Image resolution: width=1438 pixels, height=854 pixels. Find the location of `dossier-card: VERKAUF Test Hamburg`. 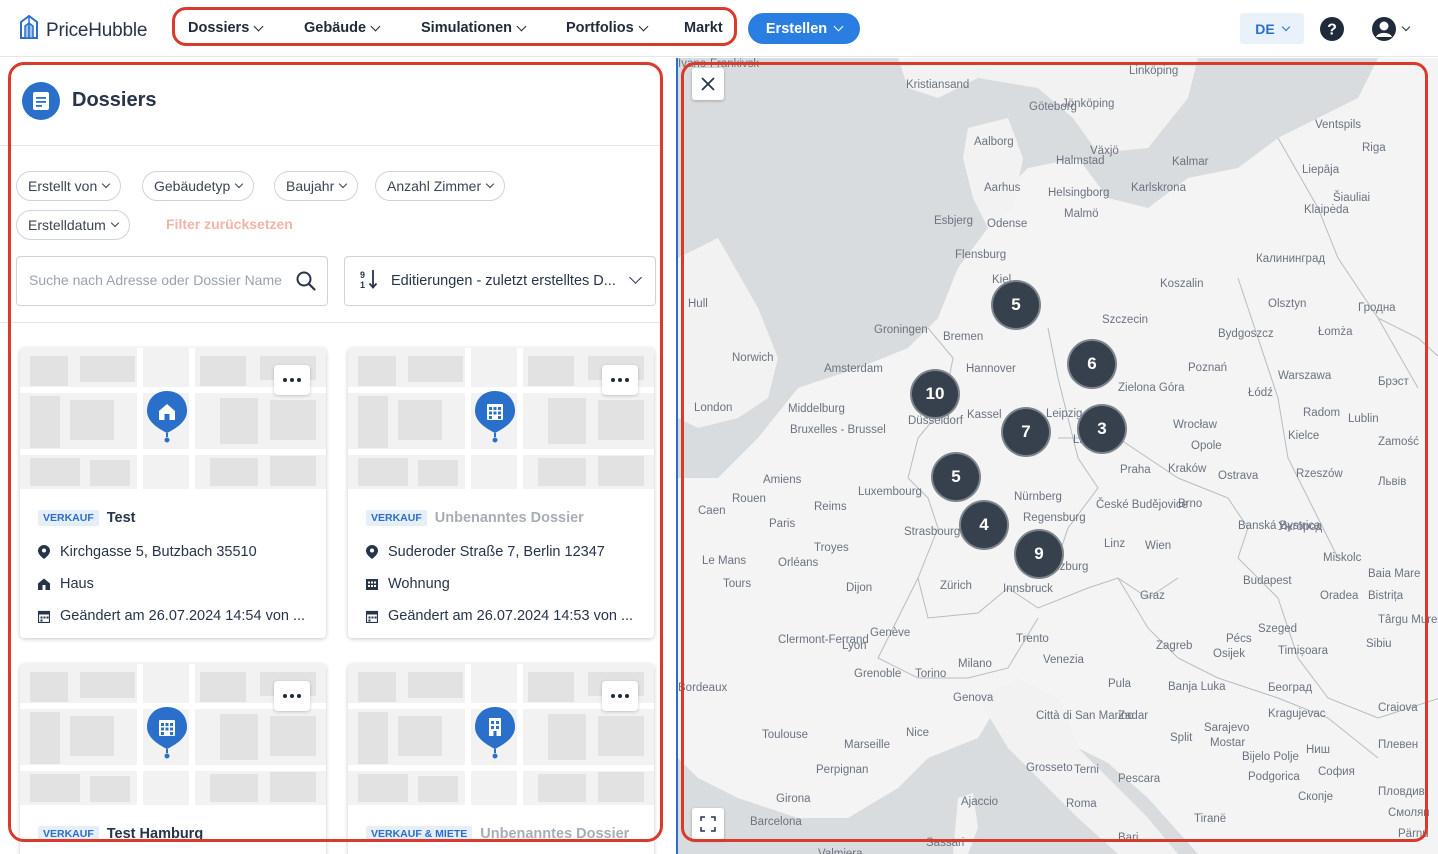

dossier-card: VERKAUF Test Hamburg is located at coordinates (173, 759).